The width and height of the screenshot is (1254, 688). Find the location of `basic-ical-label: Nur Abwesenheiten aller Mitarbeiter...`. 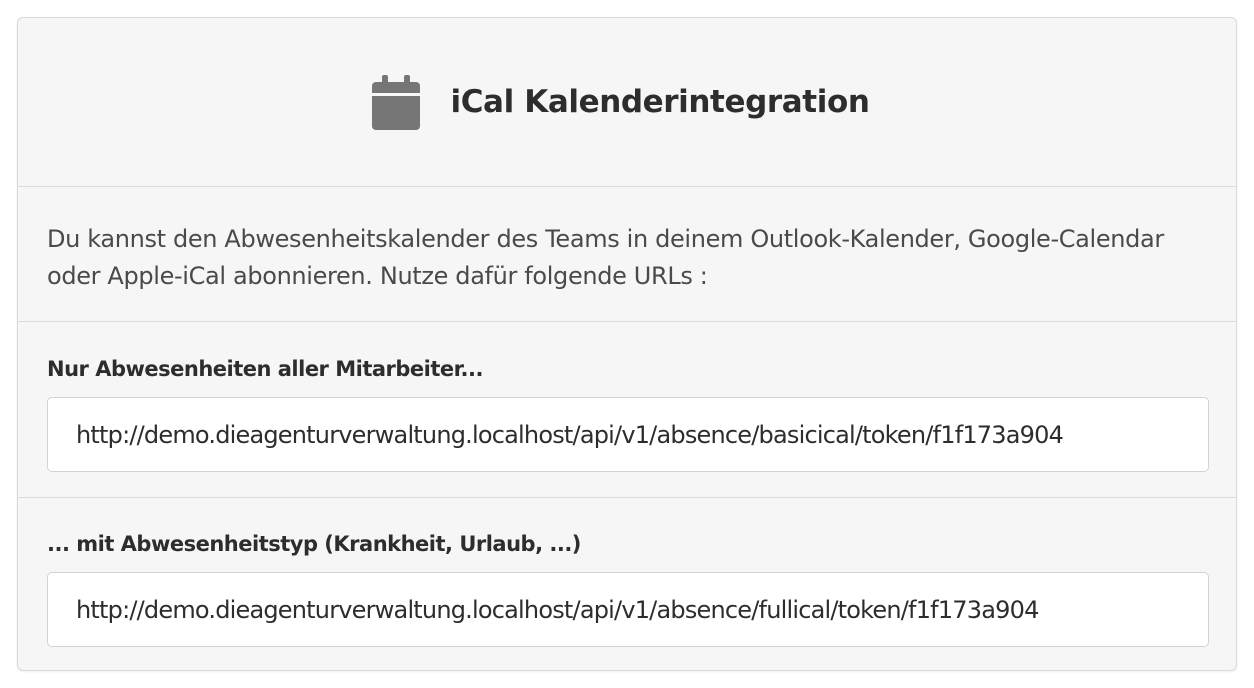

basic-ical-label: Nur Abwesenheiten aller Mitarbeiter... is located at coordinates (265, 369).